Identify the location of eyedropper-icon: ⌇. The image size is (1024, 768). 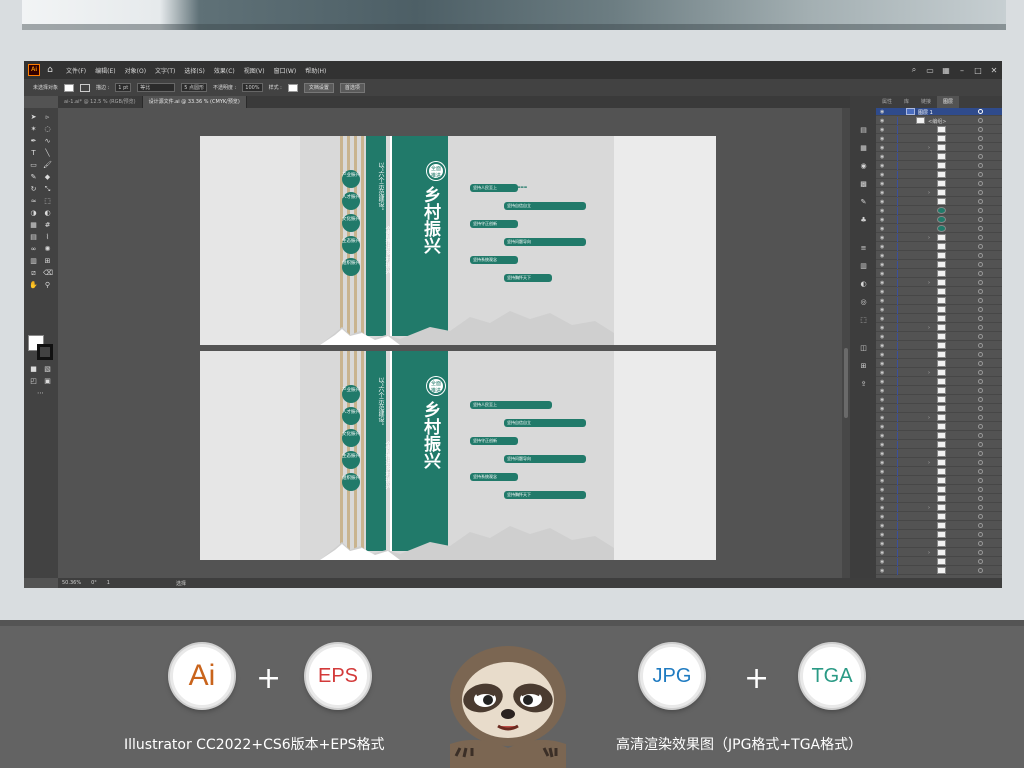
(47, 237).